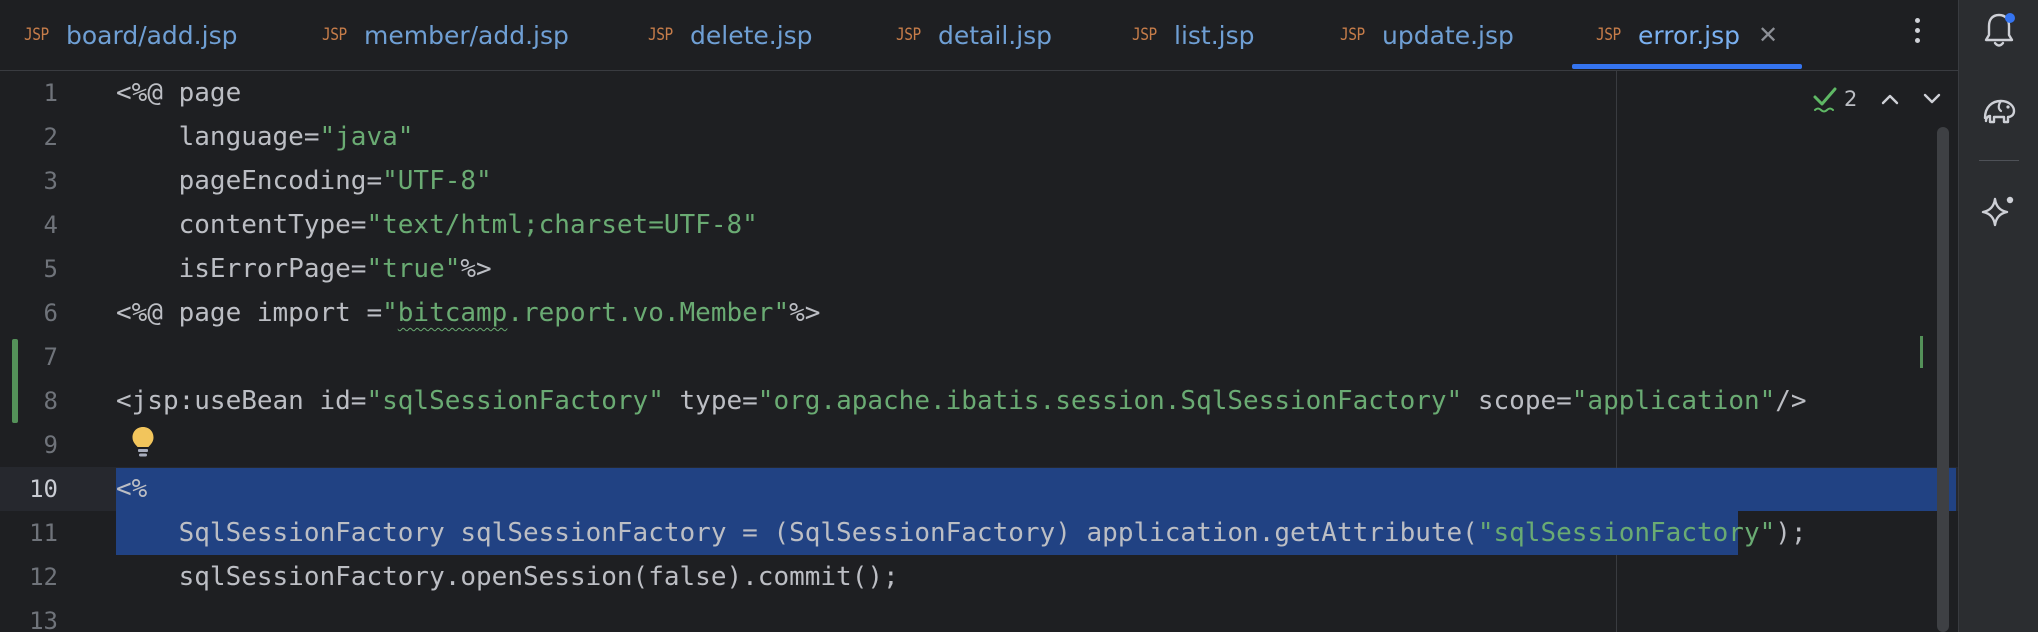  I want to click on vcs-change-stripe, so click(1921, 352).